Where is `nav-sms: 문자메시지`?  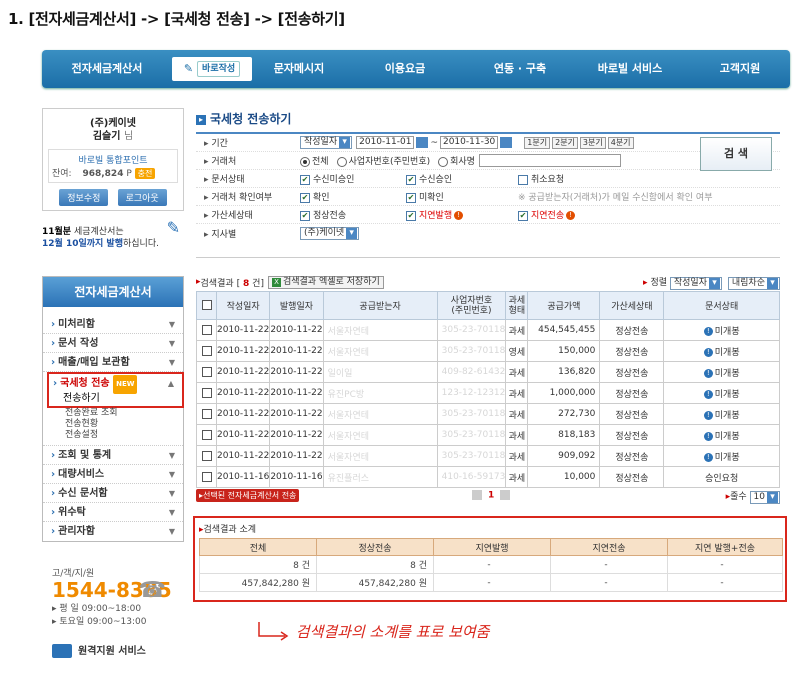
nav-sms: 문자메시지 is located at coordinates (299, 69).